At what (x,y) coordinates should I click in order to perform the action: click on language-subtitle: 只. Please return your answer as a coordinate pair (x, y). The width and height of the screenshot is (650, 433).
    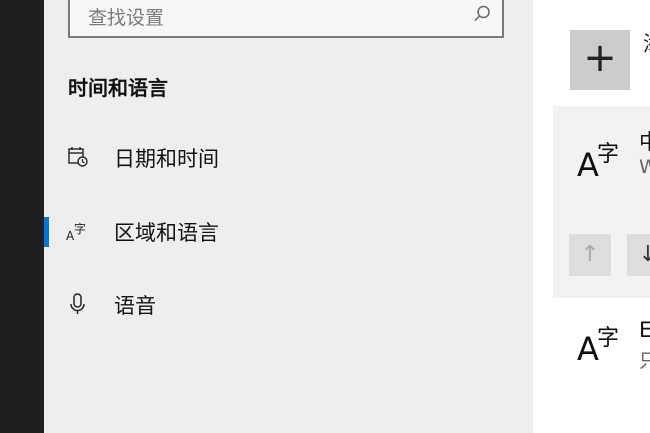
    Looking at the image, I should click on (644, 361).